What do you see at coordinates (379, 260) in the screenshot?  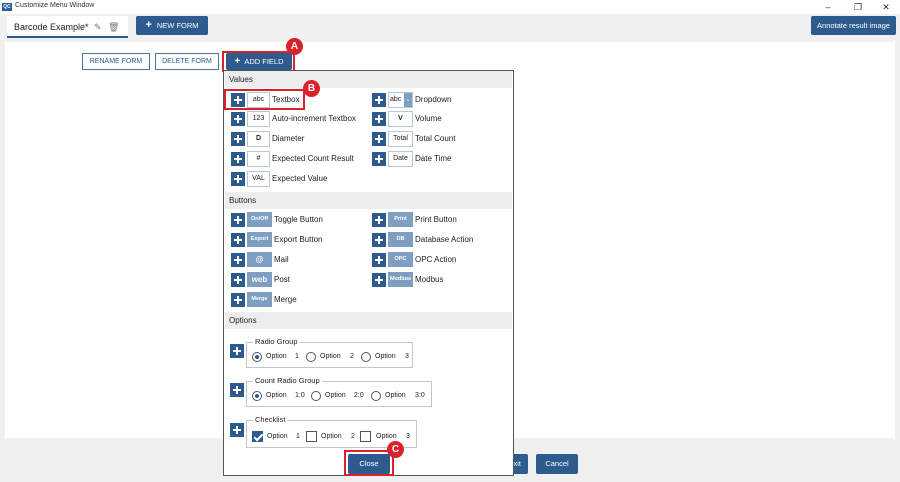 I see `add-opc-action-button` at bounding box center [379, 260].